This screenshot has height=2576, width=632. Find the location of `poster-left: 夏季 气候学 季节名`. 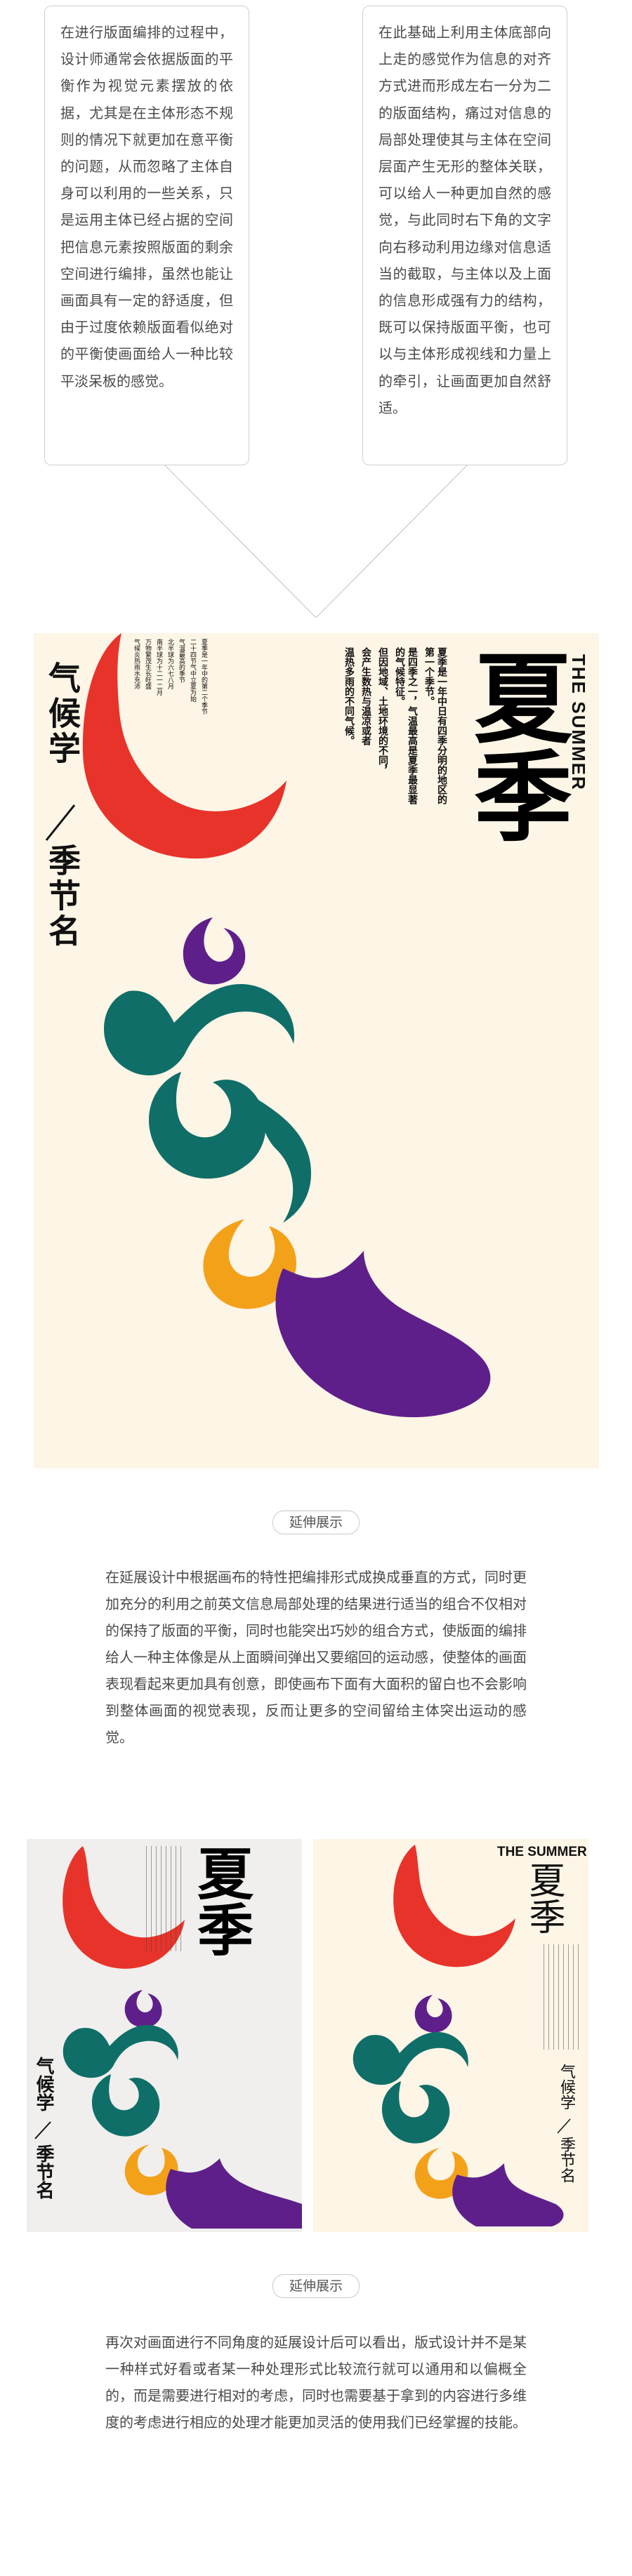

poster-left: 夏季 气候学 季节名 is located at coordinates (164, 2036).